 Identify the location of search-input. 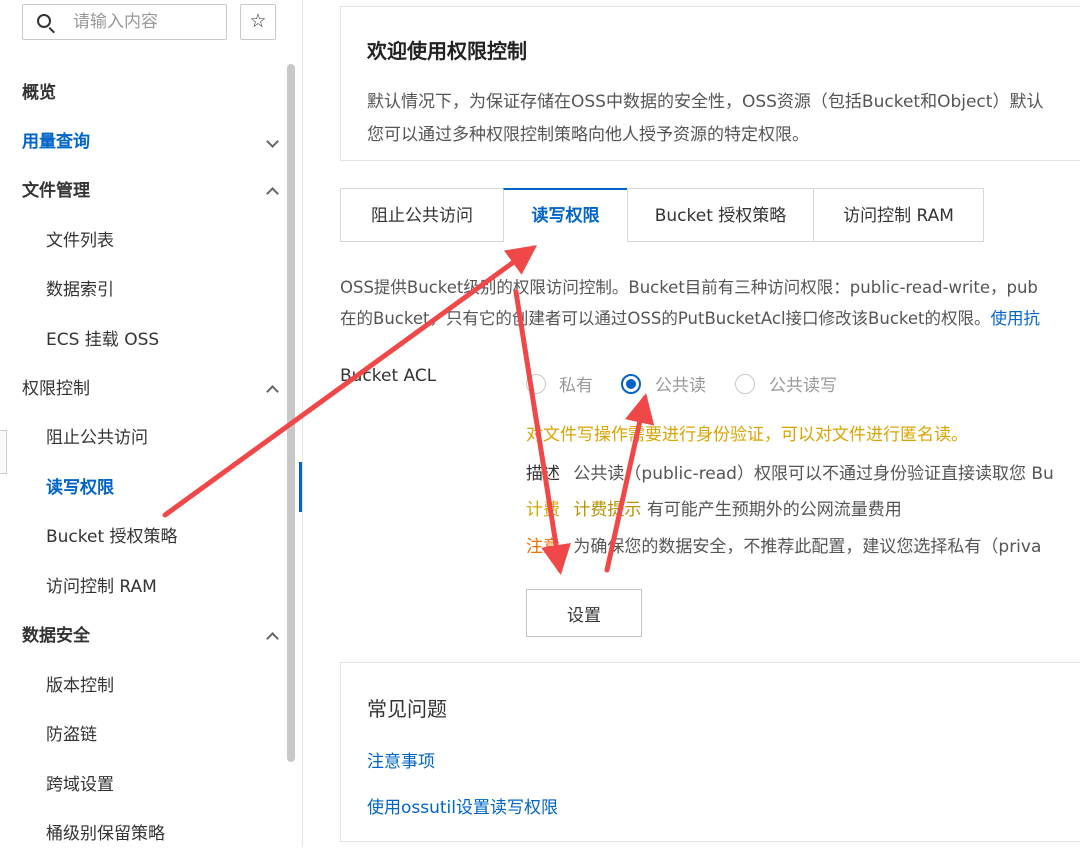
(147, 22).